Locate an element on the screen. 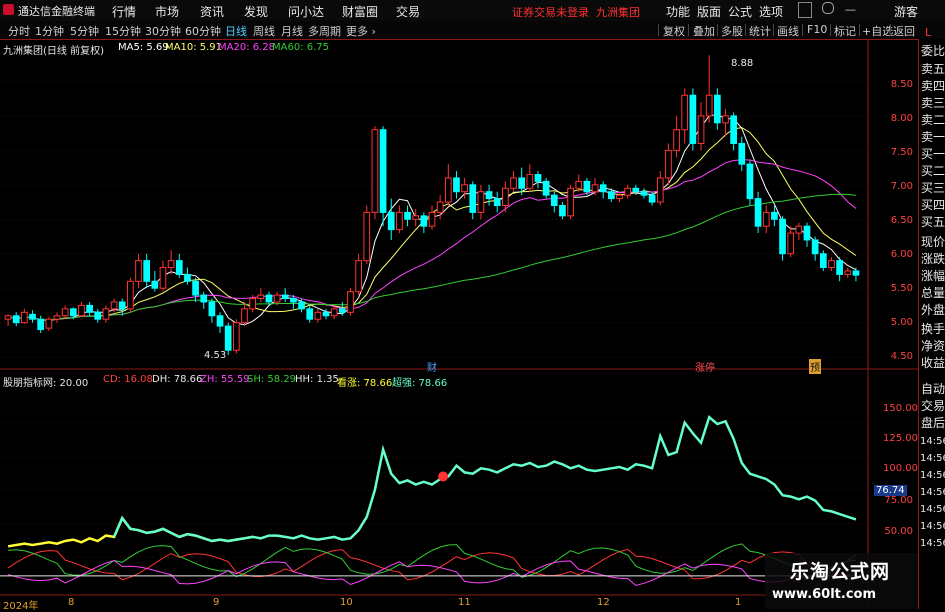  price-tick: 7.00 is located at coordinates (901, 186).